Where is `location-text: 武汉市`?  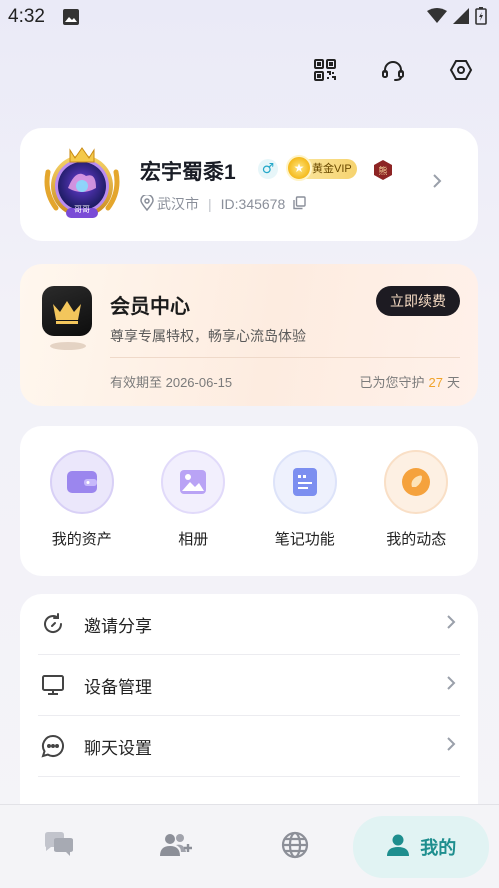
location-text: 武汉市 is located at coordinates (178, 204).